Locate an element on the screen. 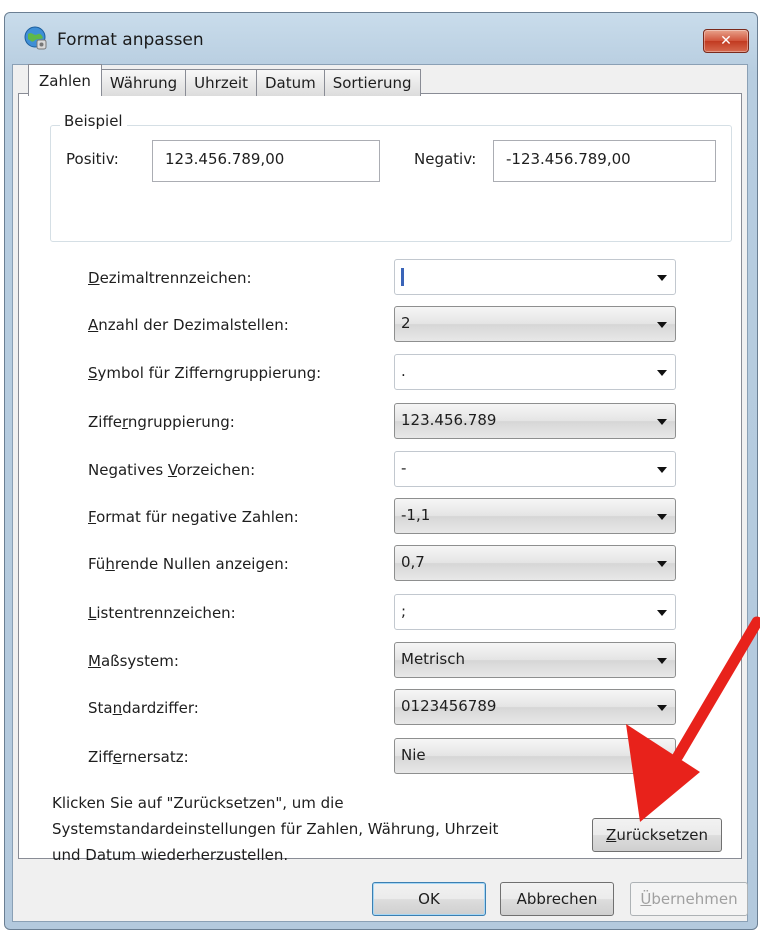 The image size is (760, 933). reset-button-accesskey: Z is located at coordinates (611, 835).